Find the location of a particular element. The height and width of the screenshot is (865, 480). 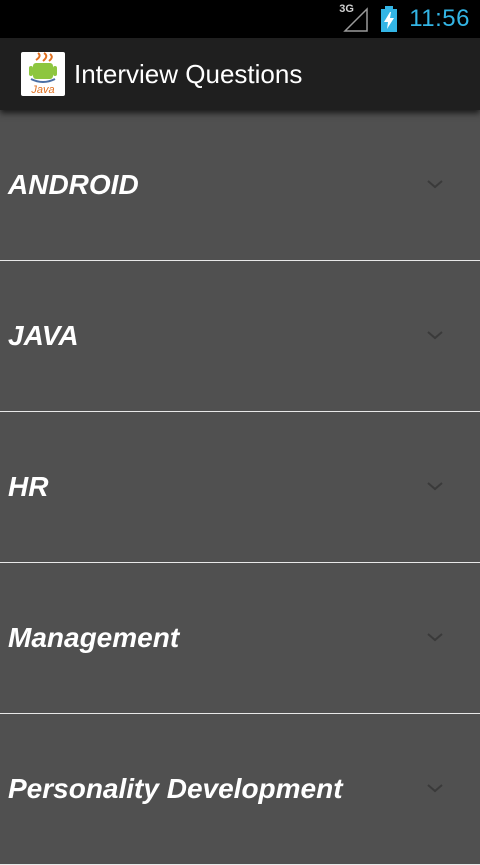

list-item-label: ANDROID is located at coordinates (73, 184).